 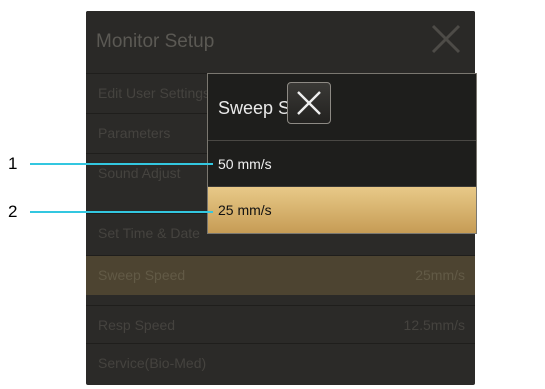 What do you see at coordinates (142, 275) in the screenshot?
I see `menu-item-label: Sweep Speed` at bounding box center [142, 275].